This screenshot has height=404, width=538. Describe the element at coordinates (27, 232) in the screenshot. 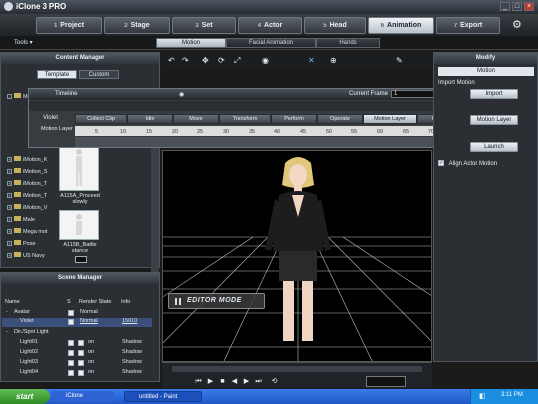

I see `tree-item: + Mega mot` at that location.